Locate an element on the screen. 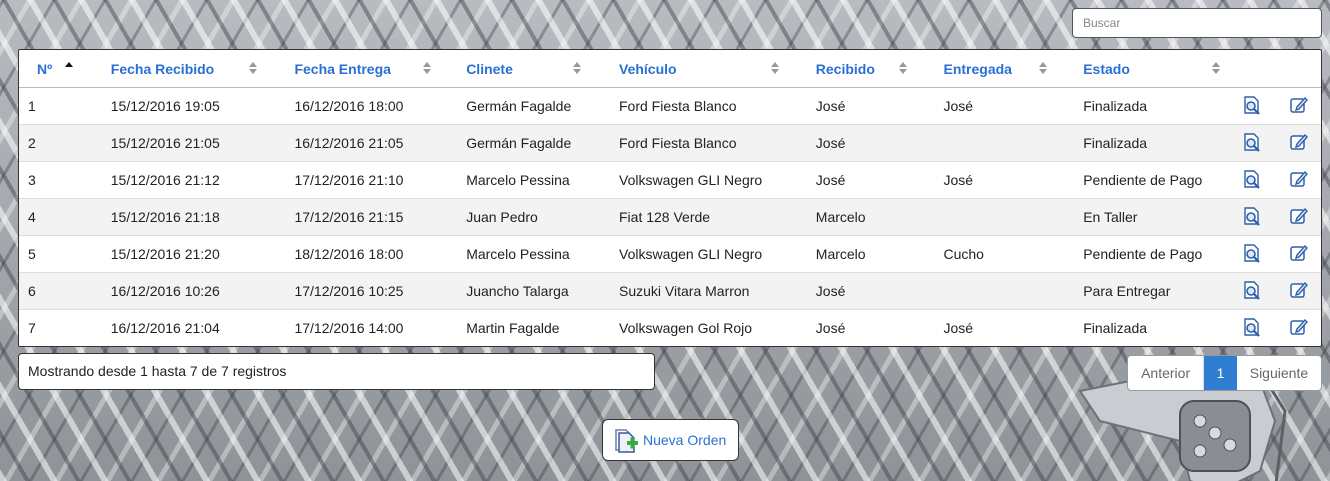 The height and width of the screenshot is (481, 1330). cell-fecha-entrega-text: 17/12/2016 21:10 is located at coordinates (349, 180).